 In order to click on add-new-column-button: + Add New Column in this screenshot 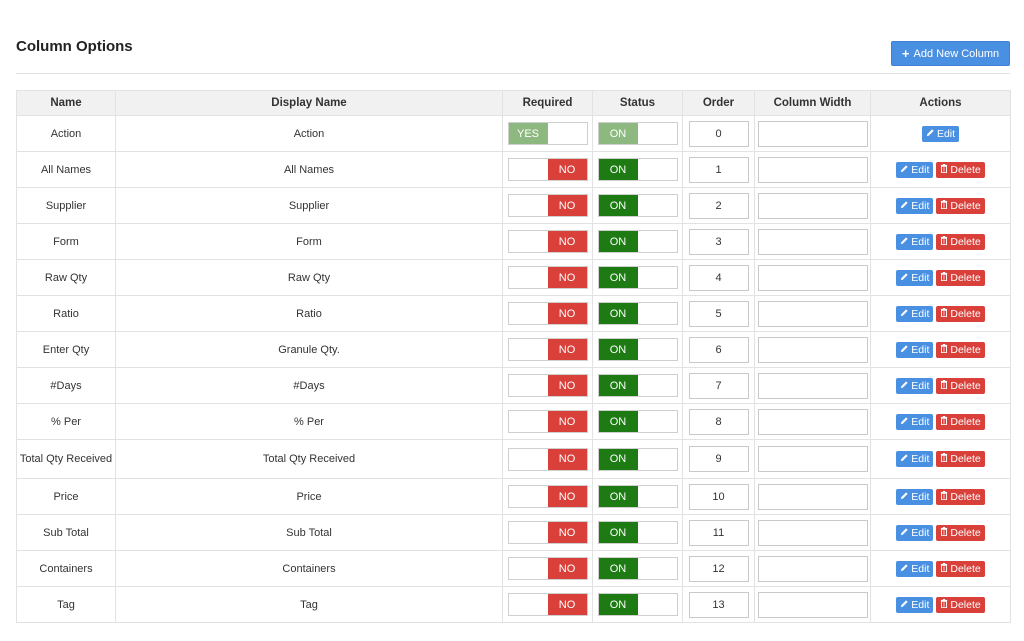, I will do `click(950, 53)`.